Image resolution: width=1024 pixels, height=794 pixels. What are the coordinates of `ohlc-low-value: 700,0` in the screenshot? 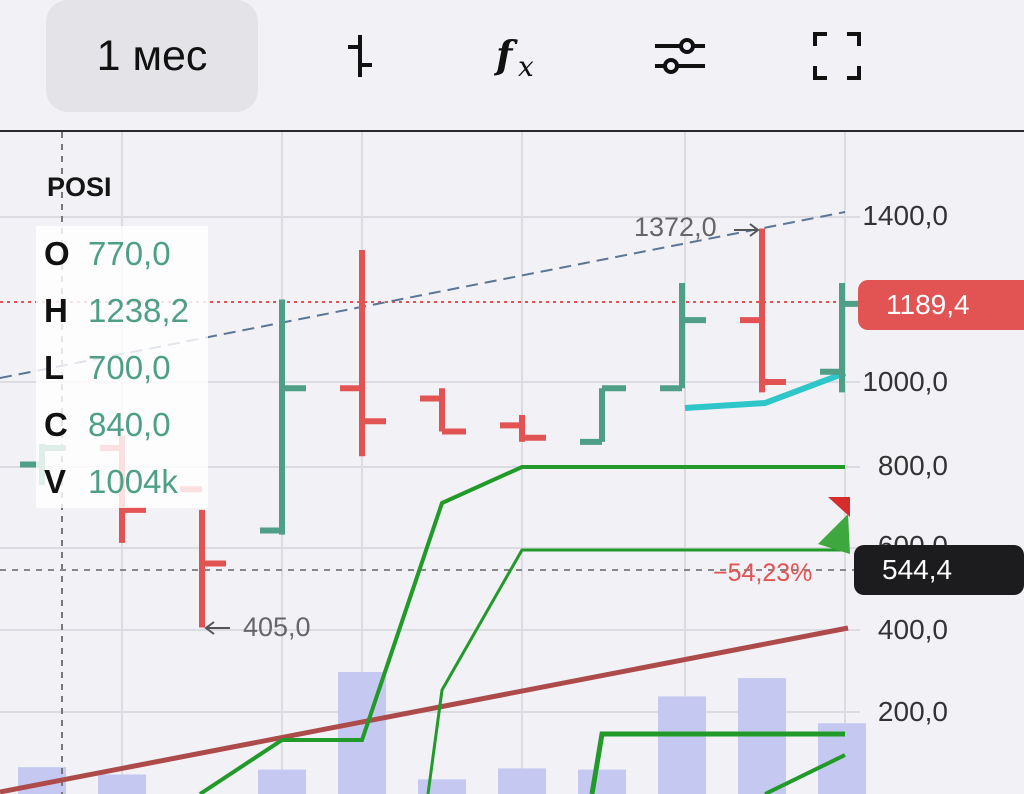 It's located at (129, 367).